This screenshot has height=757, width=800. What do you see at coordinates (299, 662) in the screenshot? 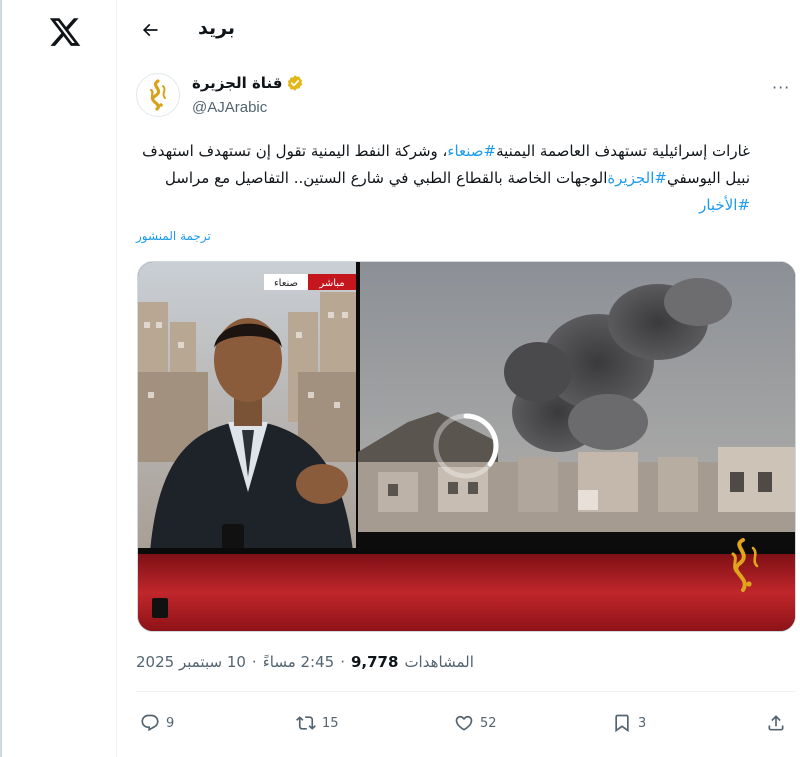
I see `tweet-time: 2:45 مساءً` at bounding box center [299, 662].